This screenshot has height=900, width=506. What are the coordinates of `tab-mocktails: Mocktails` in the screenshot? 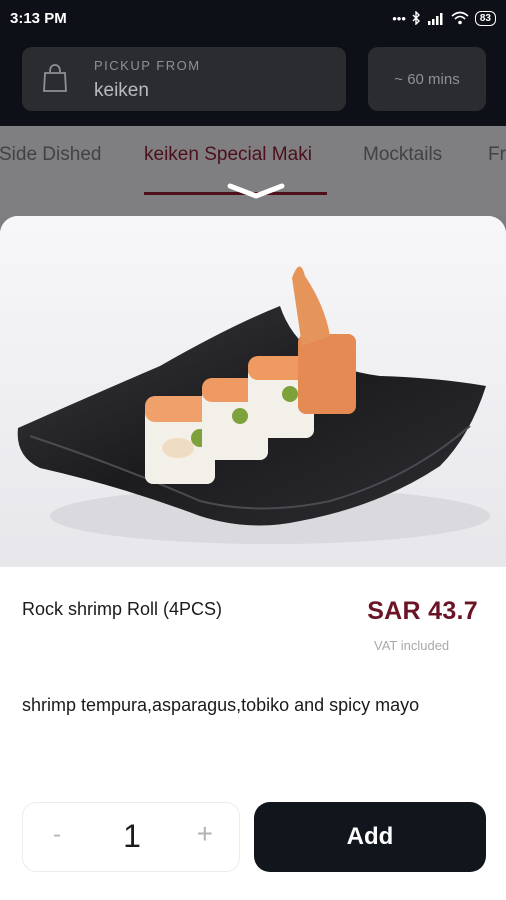 It's located at (402, 155).